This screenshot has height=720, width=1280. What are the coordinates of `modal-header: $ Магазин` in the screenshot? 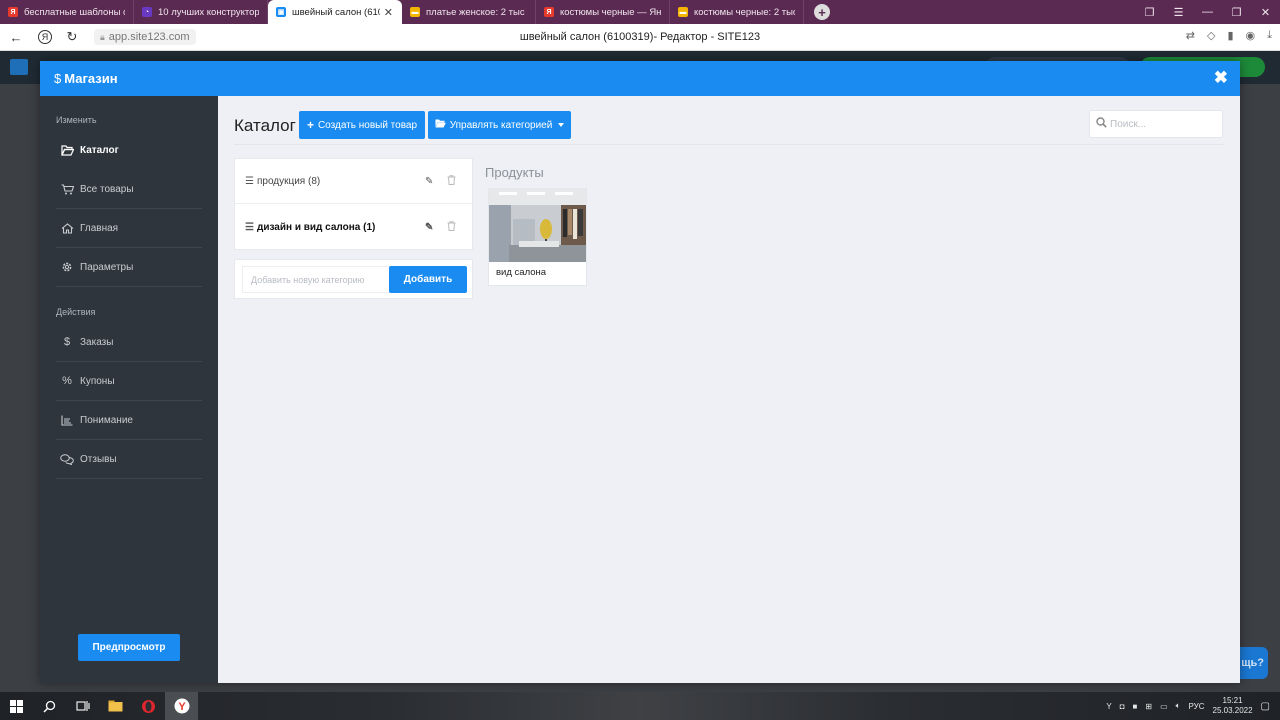 It's located at (640, 78).